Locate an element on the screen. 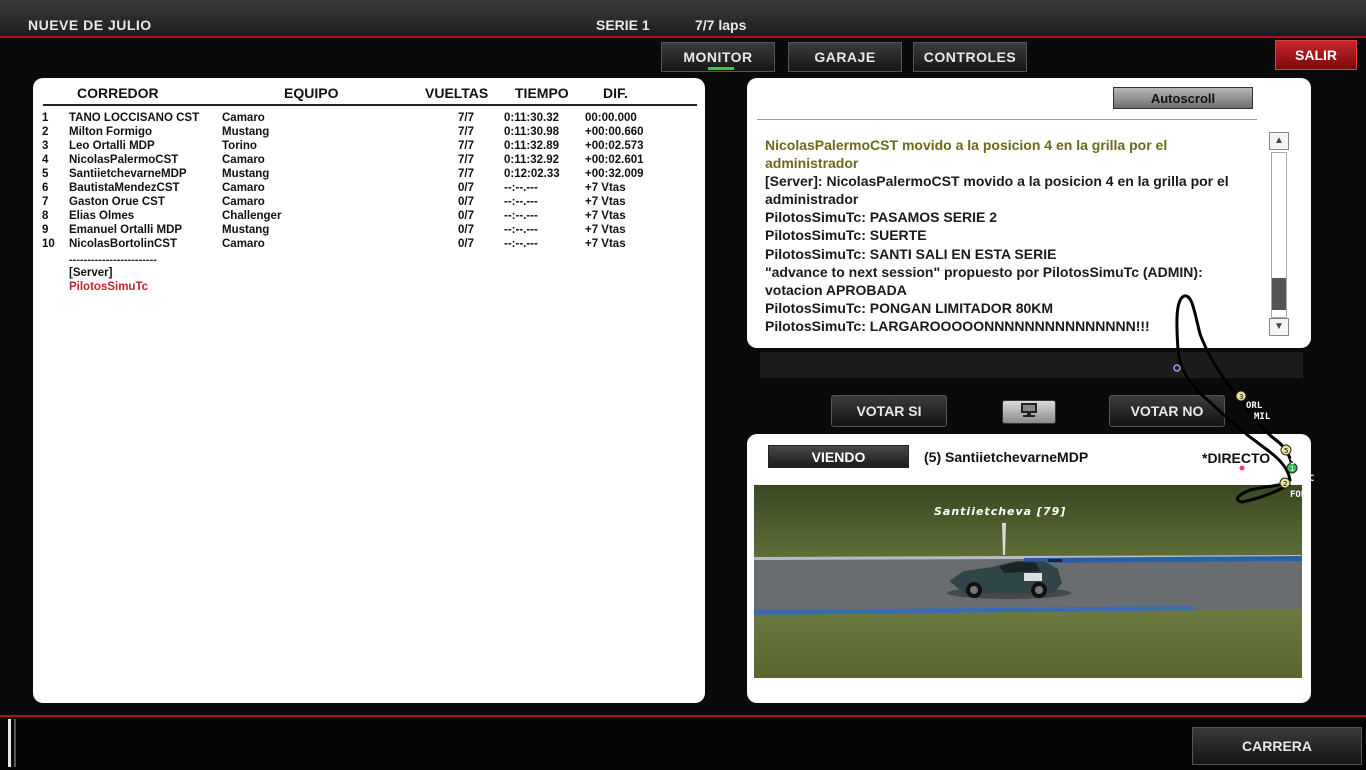 Image resolution: width=1366 pixels, height=770 pixels. row-time: 0:11:30.98 is located at coordinates (531, 132).